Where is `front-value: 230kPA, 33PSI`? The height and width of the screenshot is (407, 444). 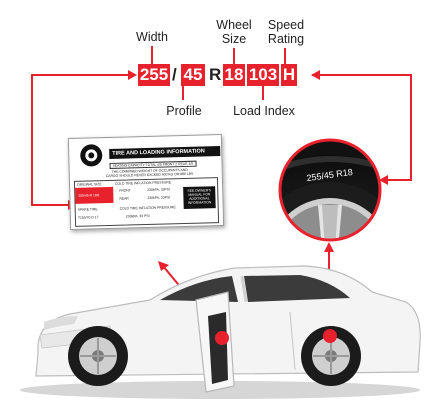 front-value: 230kPA, 33PSI is located at coordinates (159, 189).